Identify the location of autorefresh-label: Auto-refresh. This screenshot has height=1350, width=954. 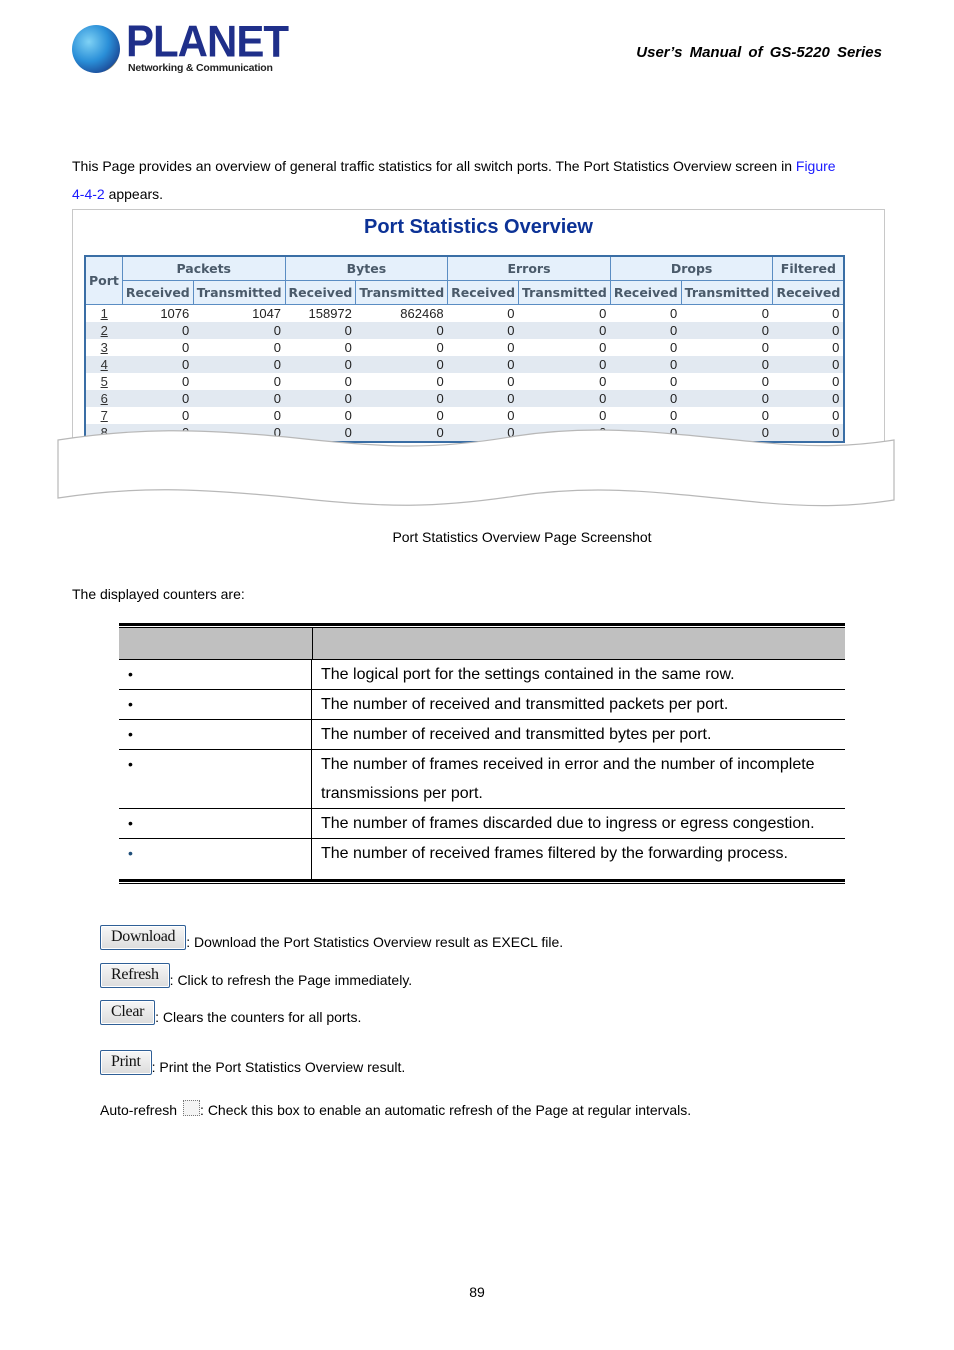
(139, 1110).